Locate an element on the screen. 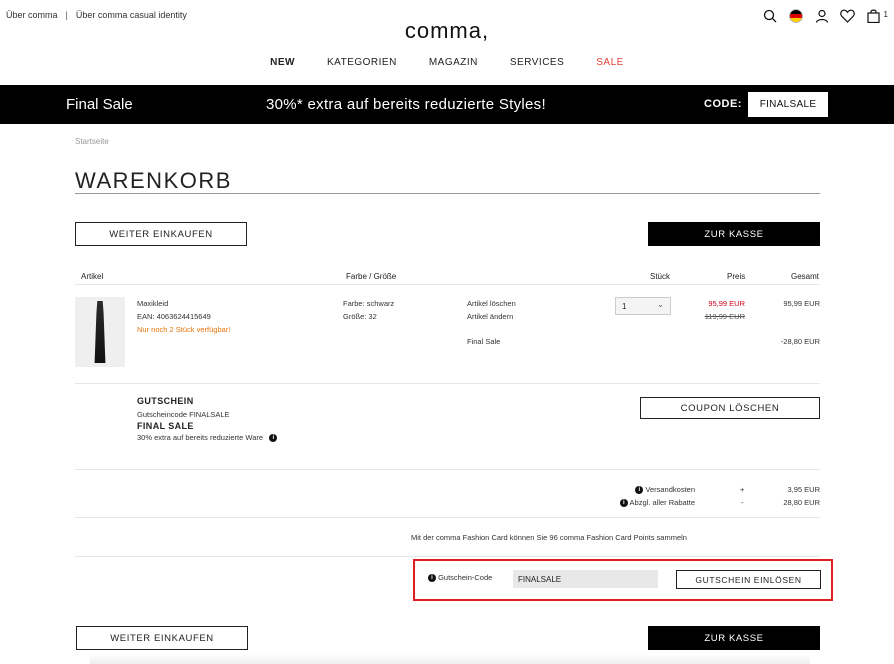 The height and width of the screenshot is (664, 894). discount-label: Final Sale is located at coordinates (484, 341).